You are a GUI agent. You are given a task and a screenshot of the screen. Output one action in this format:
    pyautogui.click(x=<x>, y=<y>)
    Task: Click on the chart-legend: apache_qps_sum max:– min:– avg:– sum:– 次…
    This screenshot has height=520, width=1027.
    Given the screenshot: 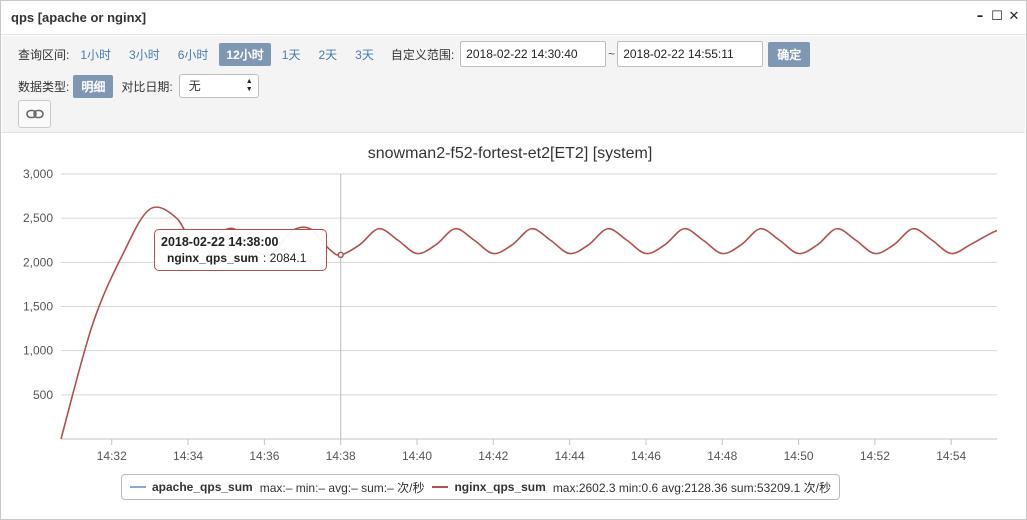 What is the action you would take?
    pyautogui.click(x=480, y=487)
    